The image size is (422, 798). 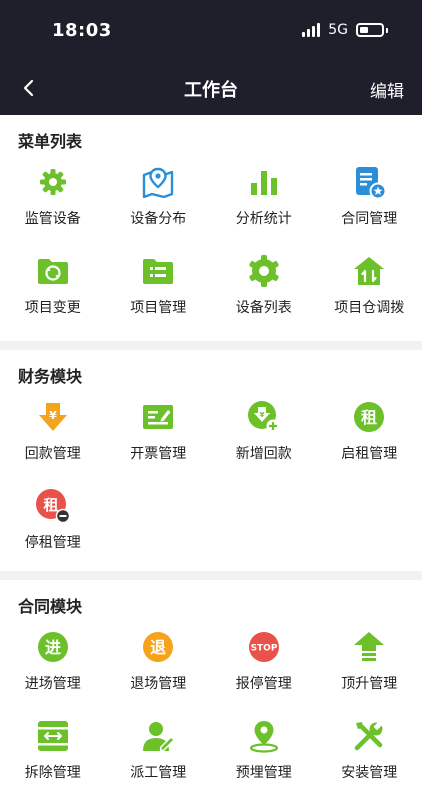 I want to click on stop-sign-icon: STOP, so click(x=264, y=647).